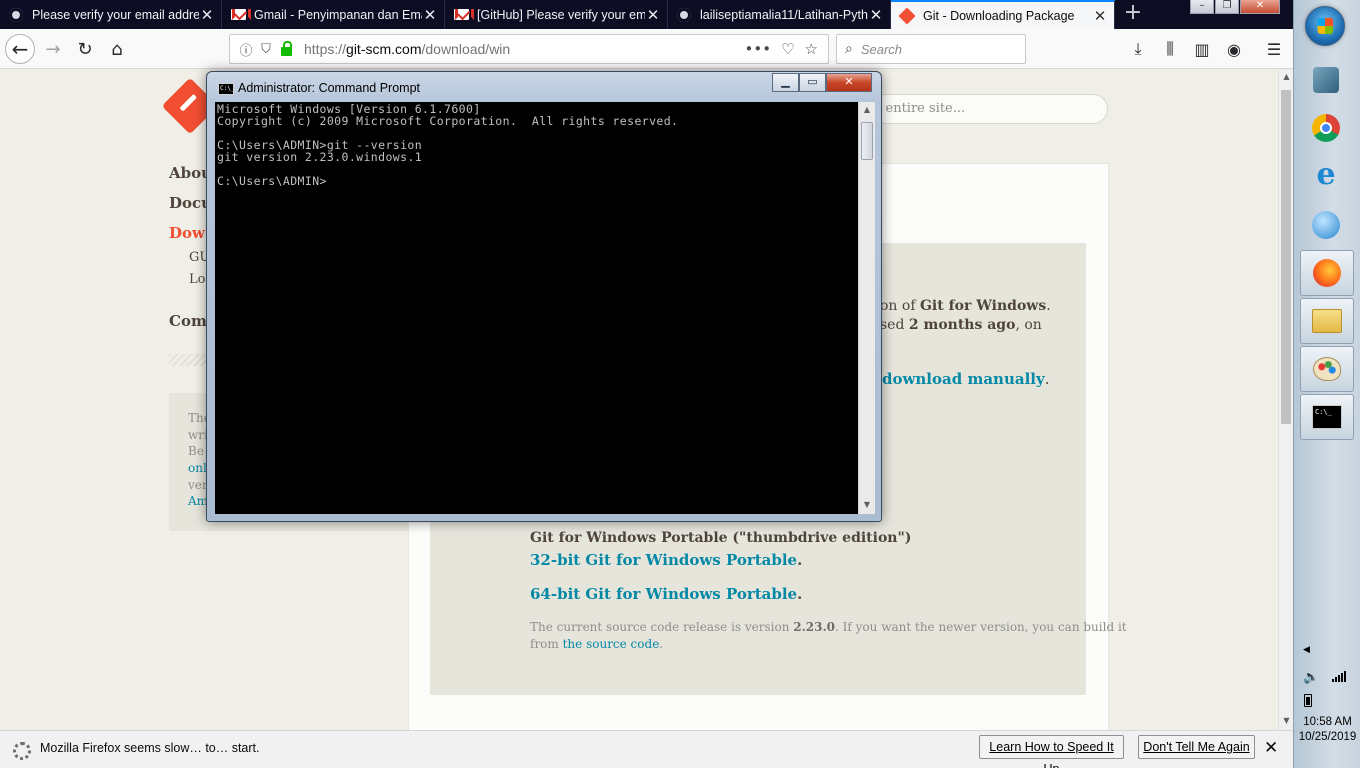 The image size is (1360, 768). Describe the element at coordinates (1327, 369) in the screenshot. I see `taskbar-paint` at that location.